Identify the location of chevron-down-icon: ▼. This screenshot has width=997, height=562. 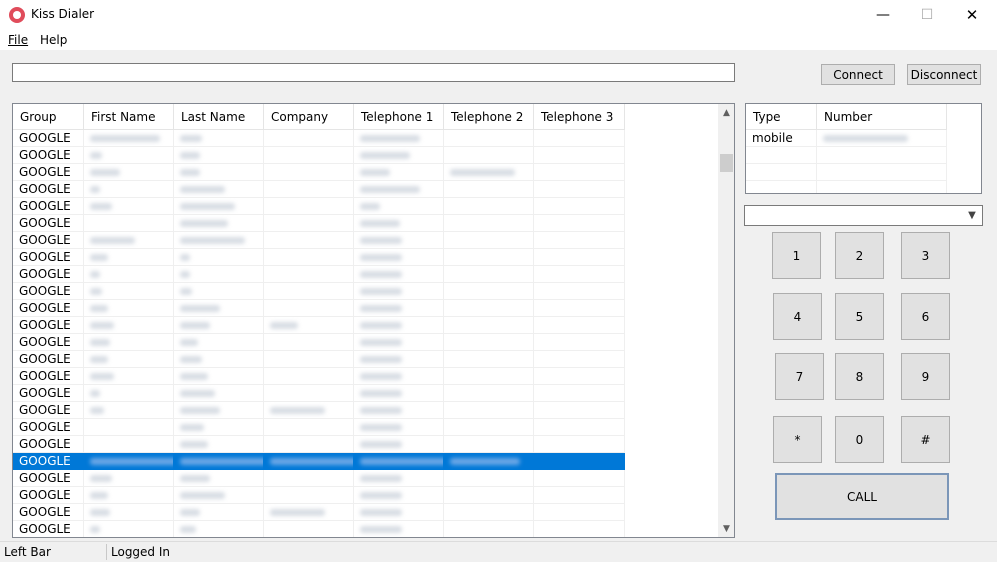
(972, 215).